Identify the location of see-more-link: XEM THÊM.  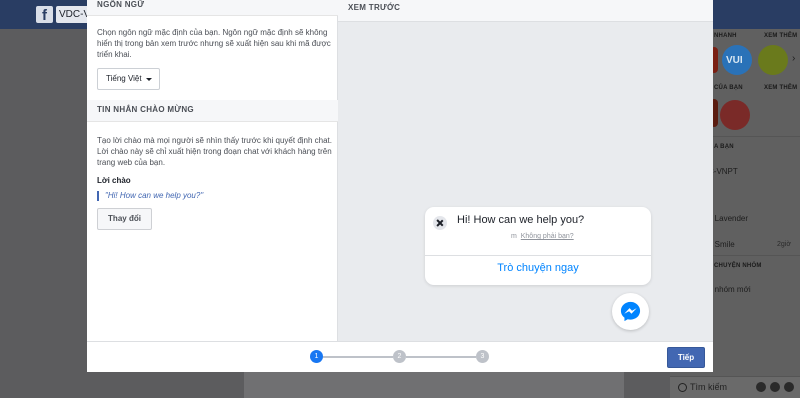
(781, 36).